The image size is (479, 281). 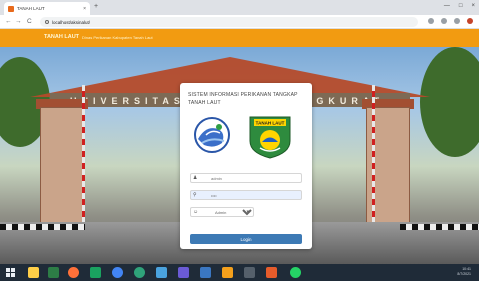 What do you see at coordinates (439, 227) in the screenshot?
I see `barrier-right` at bounding box center [439, 227].